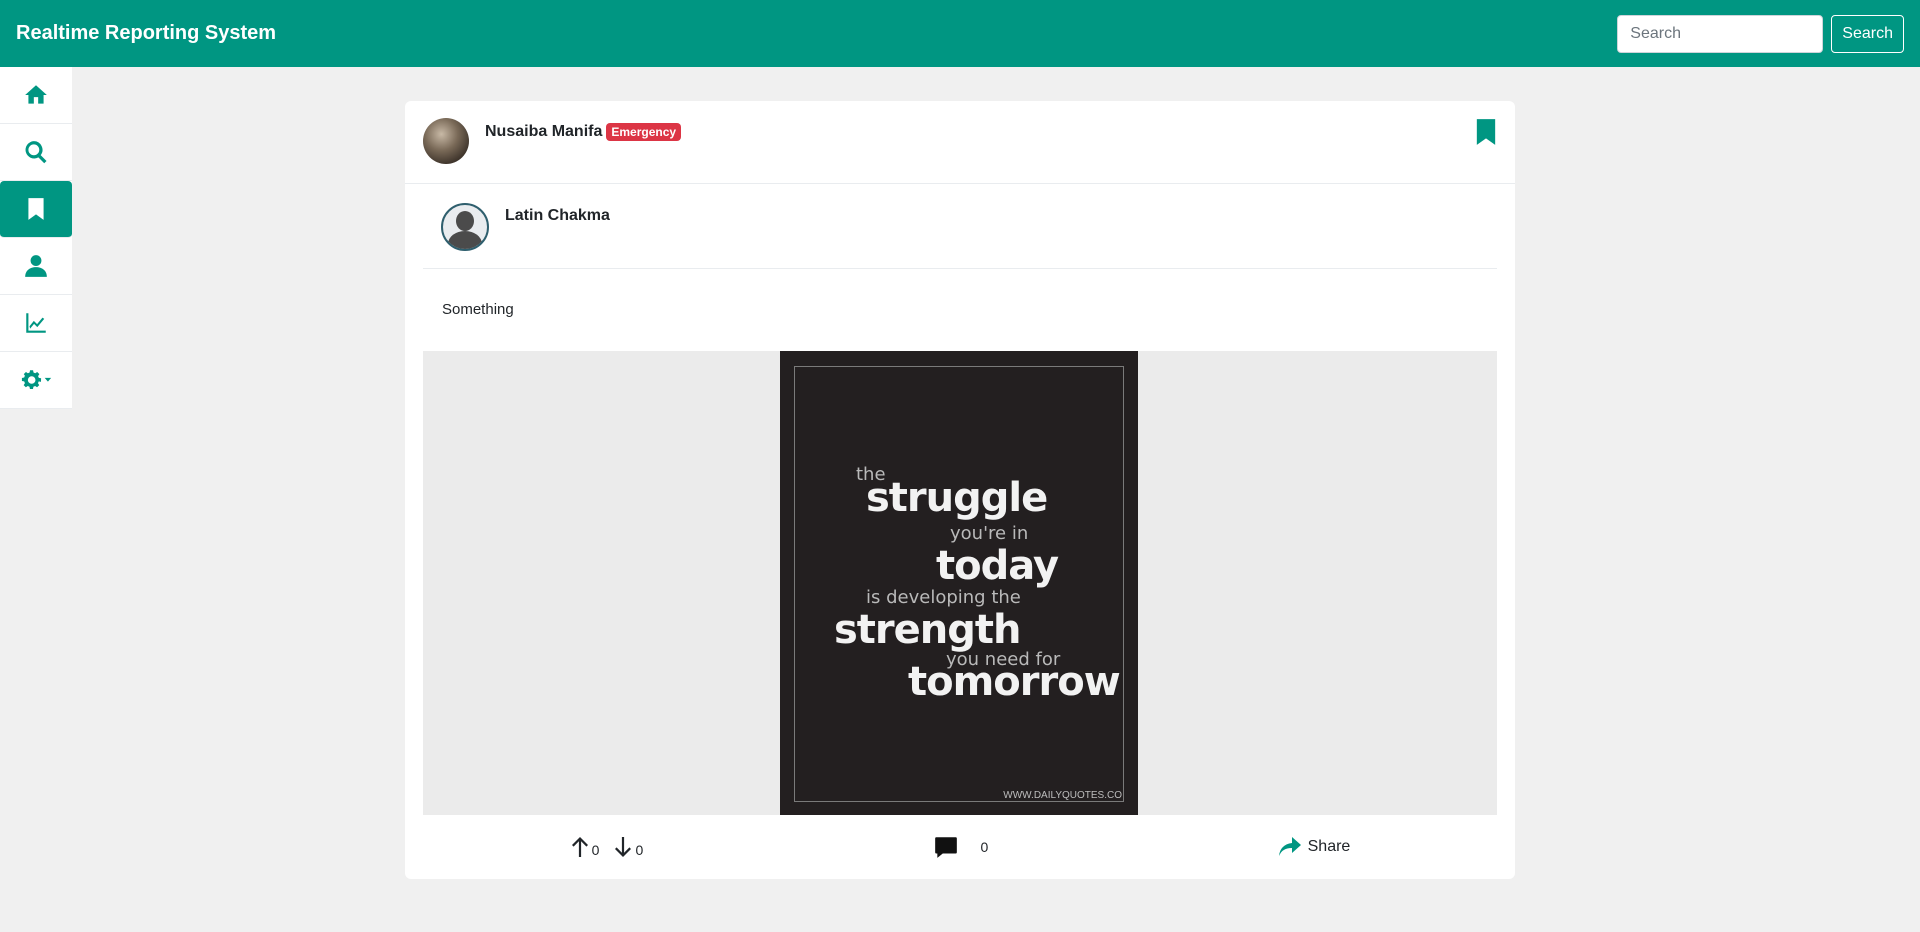 This screenshot has width=1920, height=932. What do you see at coordinates (960, 142) in the screenshot?
I see `post-header: Nusaiba Manifa Emergency` at bounding box center [960, 142].